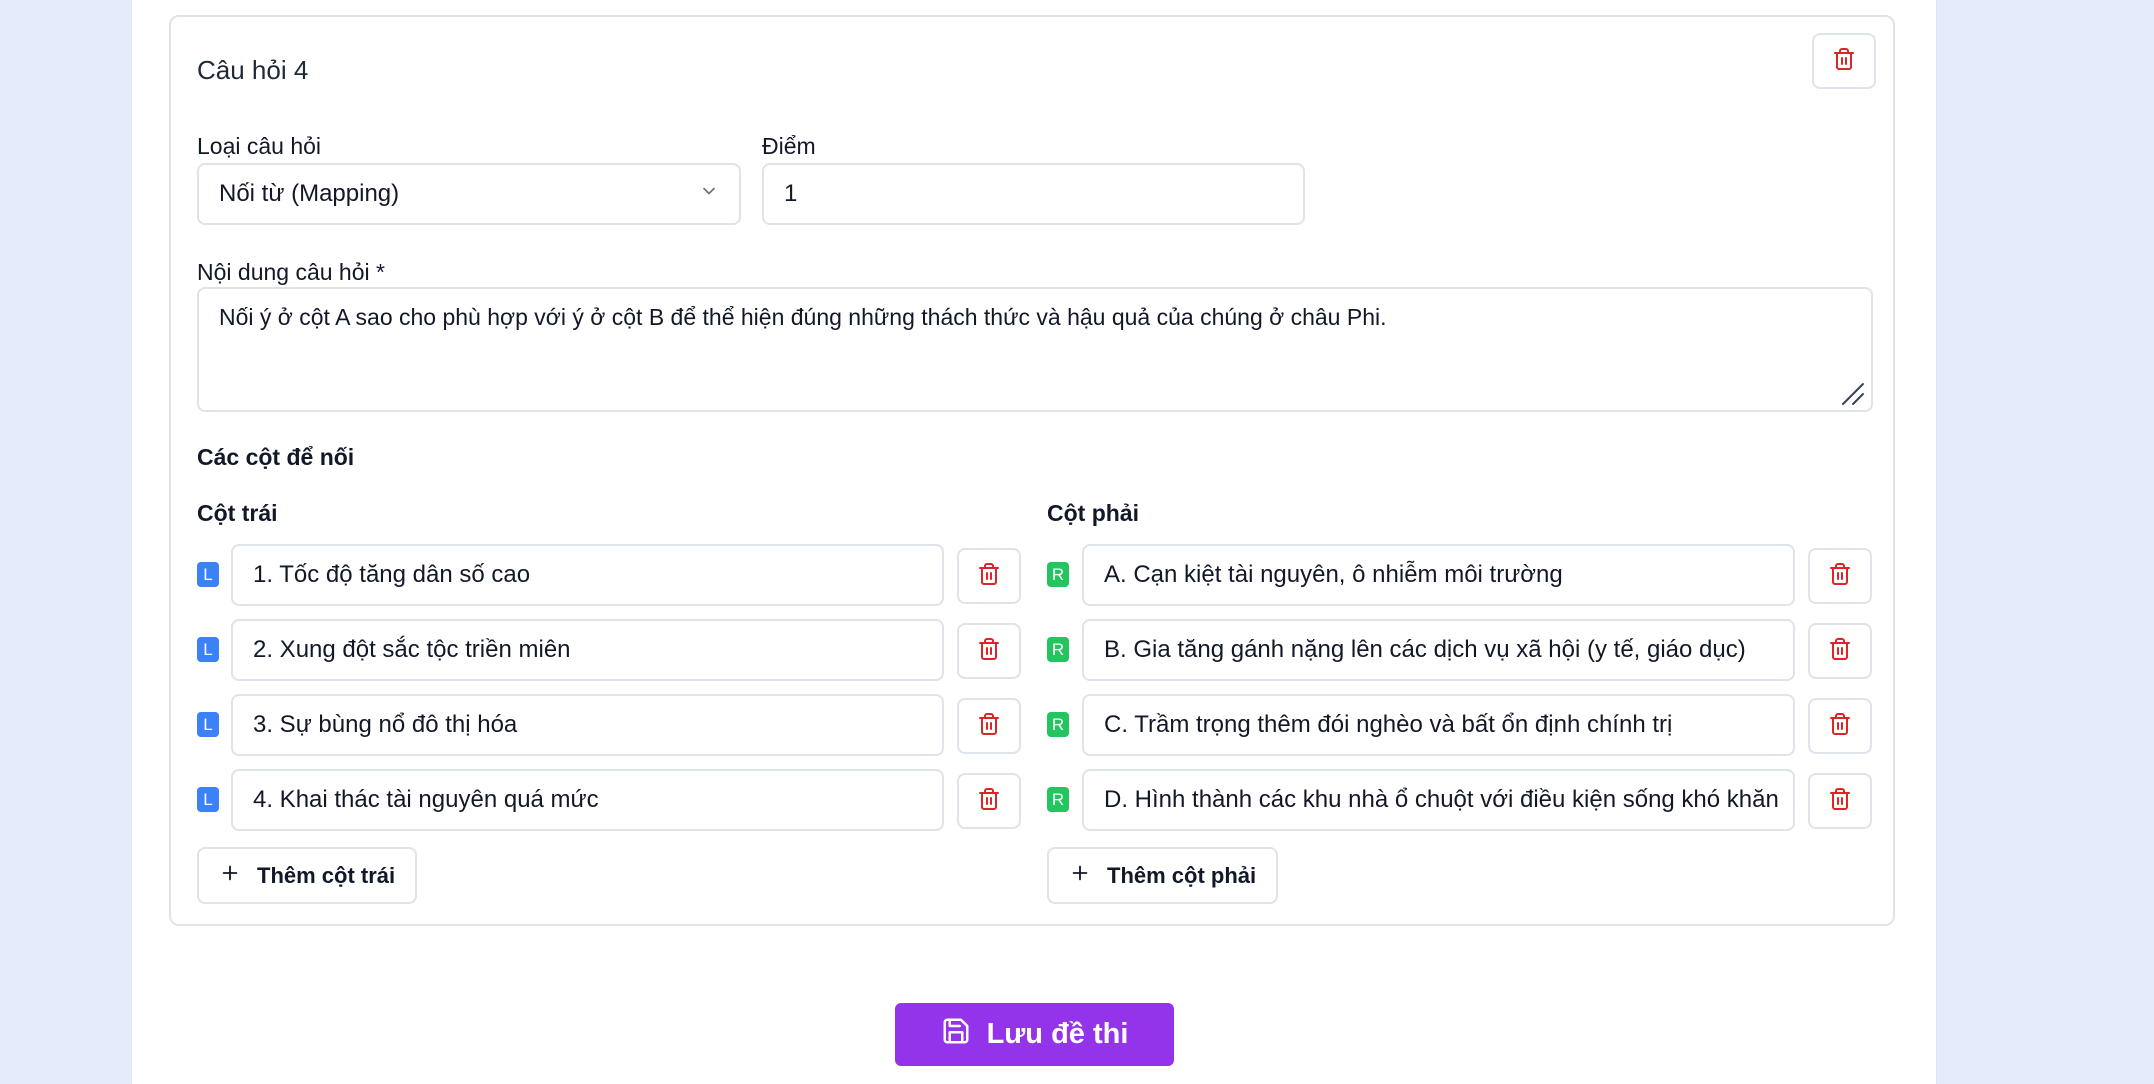 The image size is (2154, 1084). What do you see at coordinates (956, 1035) in the screenshot?
I see `save-icon` at bounding box center [956, 1035].